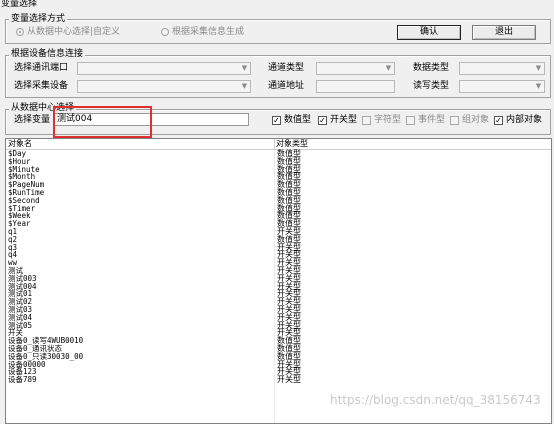 The height and width of the screenshot is (424, 554). I want to click on channel-type-combo: ▼, so click(355, 68).